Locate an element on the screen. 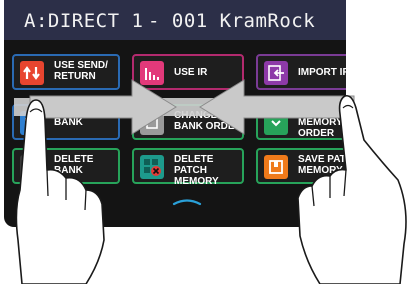 The height and width of the screenshot is (284, 416). left-hand-icon is located at coordinates (60, 191).